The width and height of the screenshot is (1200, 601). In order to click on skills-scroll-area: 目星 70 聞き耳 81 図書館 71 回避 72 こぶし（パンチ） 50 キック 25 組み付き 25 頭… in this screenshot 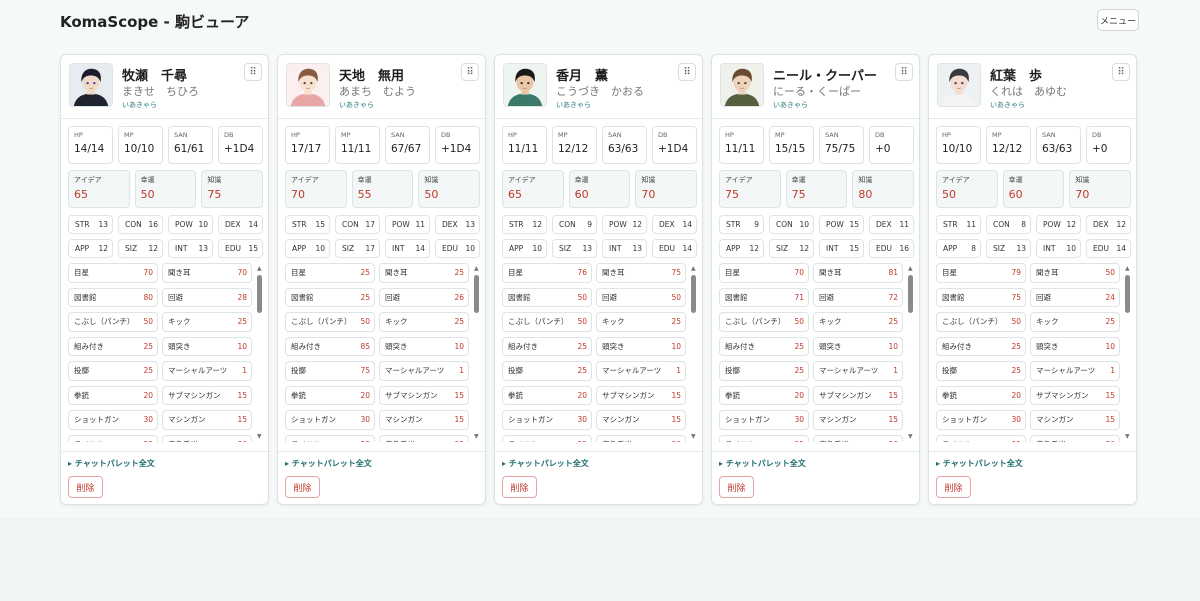, I will do `click(816, 352)`.